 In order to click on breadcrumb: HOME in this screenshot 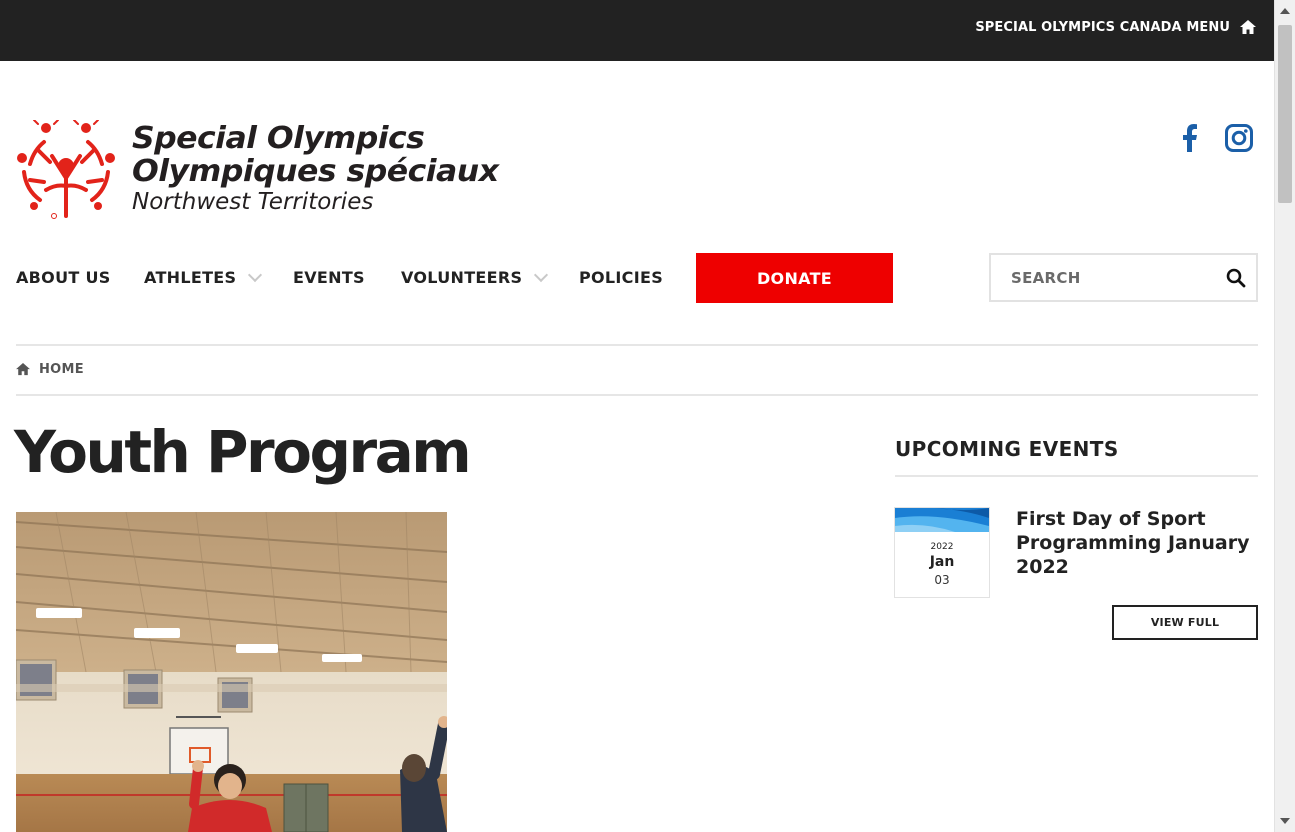, I will do `click(50, 369)`.